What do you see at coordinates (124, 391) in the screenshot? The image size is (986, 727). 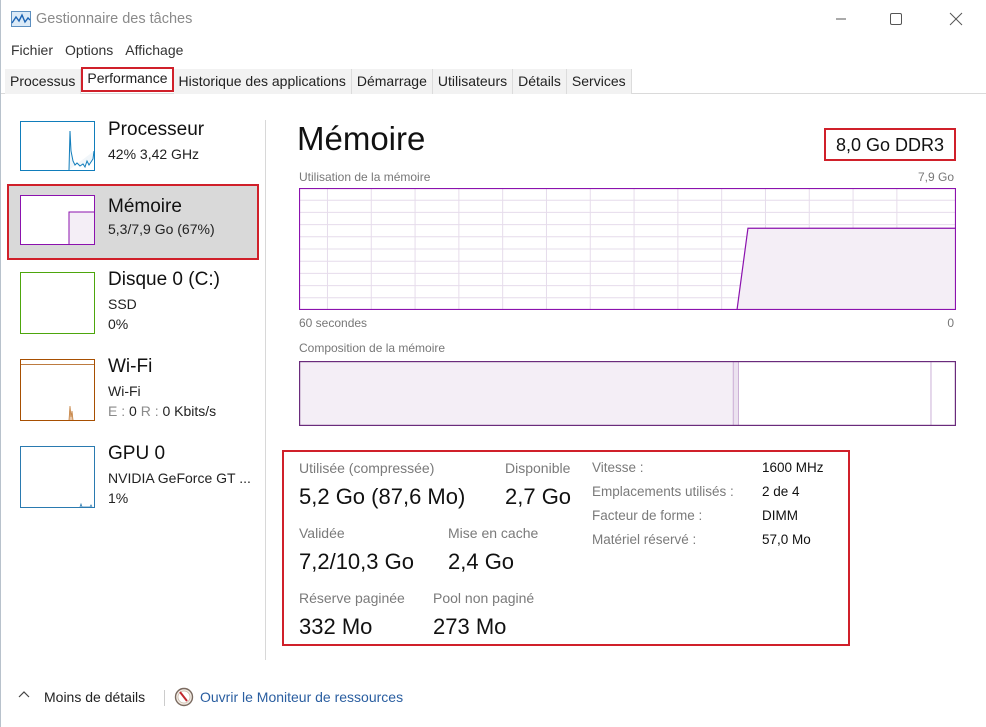 I see `sidebar-subtitle: Wi-Fi` at bounding box center [124, 391].